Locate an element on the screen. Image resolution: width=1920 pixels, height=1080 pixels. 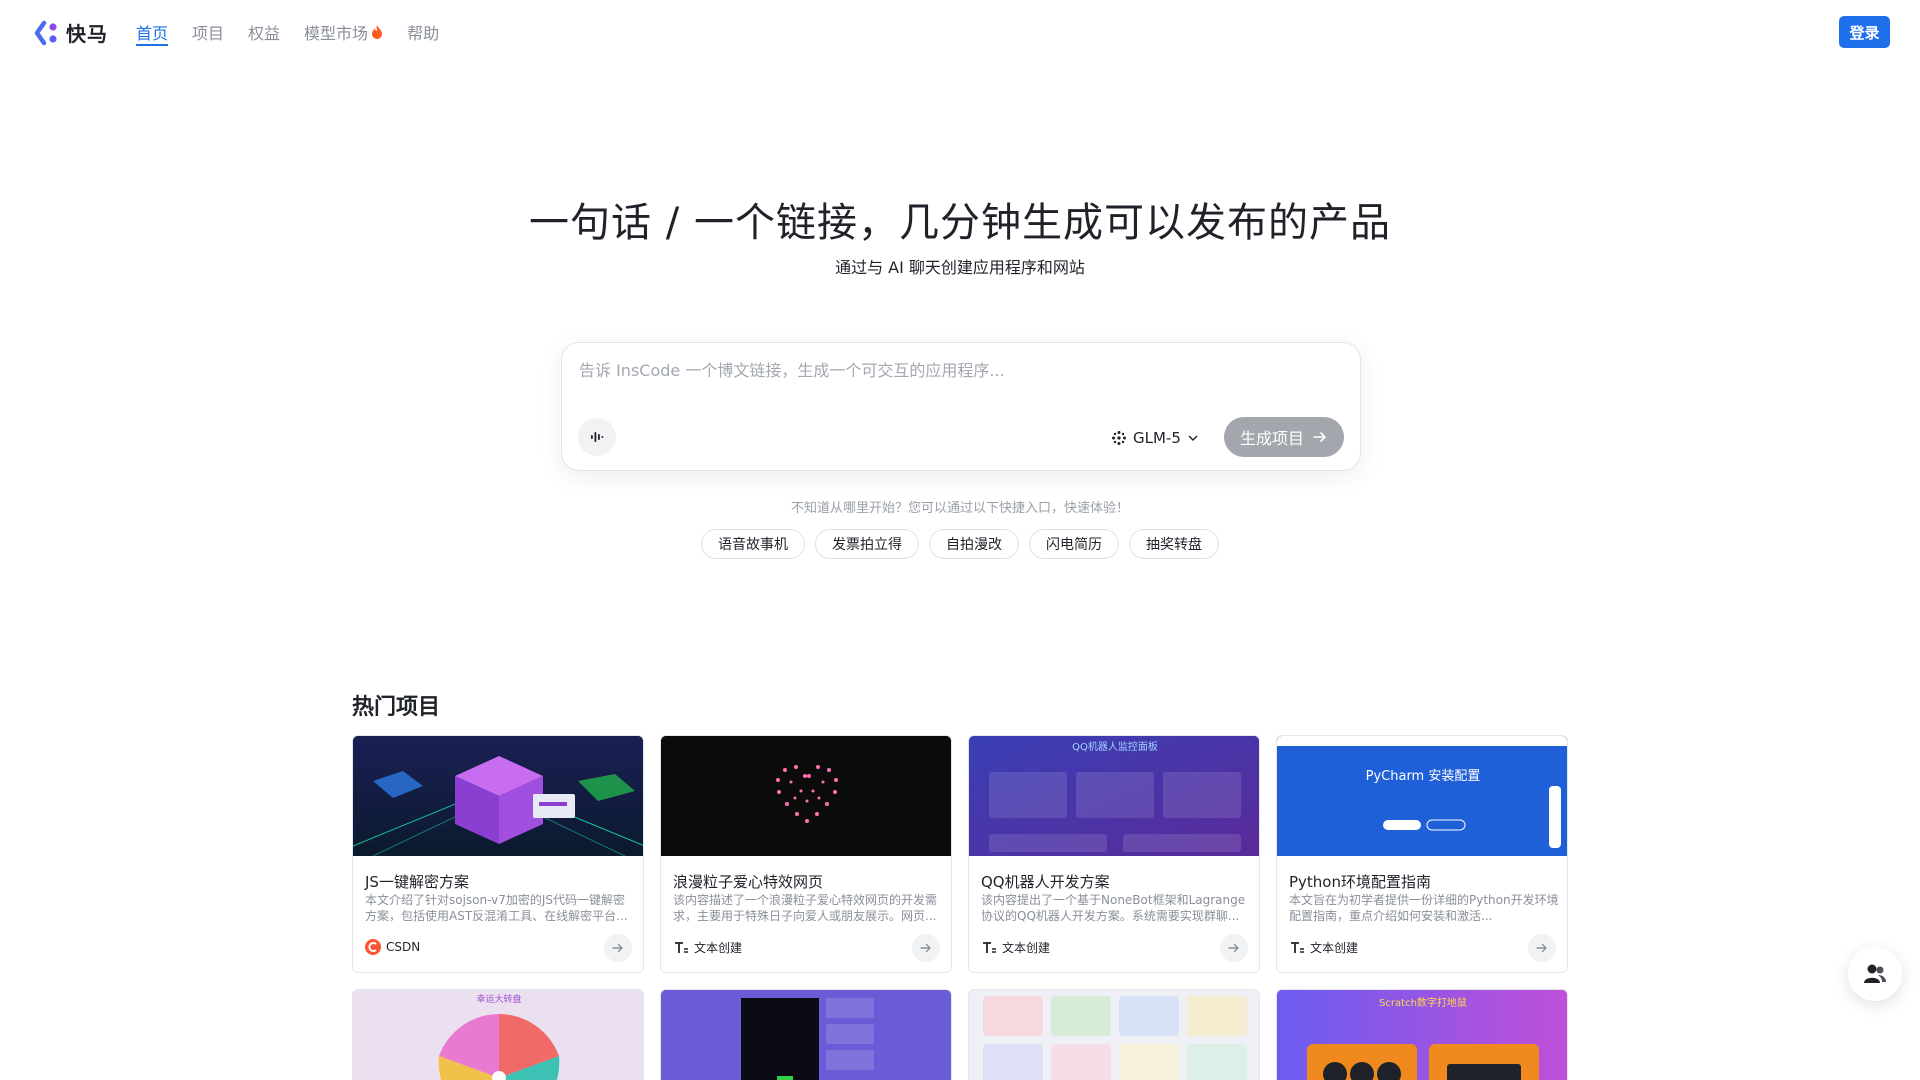
icon-grid-illustration is located at coordinates (1114, 1035).